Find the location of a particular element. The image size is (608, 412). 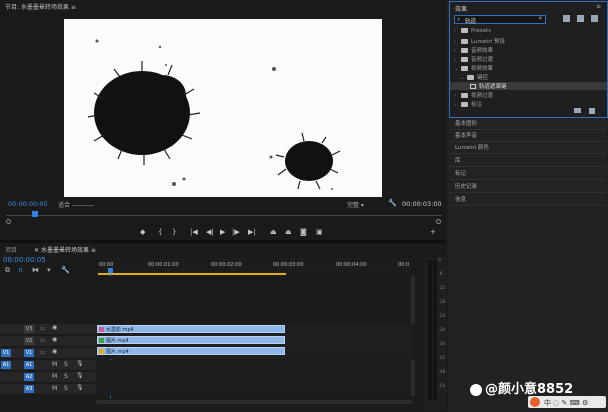

nest-icon: ⧉ is located at coordinates (7, 270).